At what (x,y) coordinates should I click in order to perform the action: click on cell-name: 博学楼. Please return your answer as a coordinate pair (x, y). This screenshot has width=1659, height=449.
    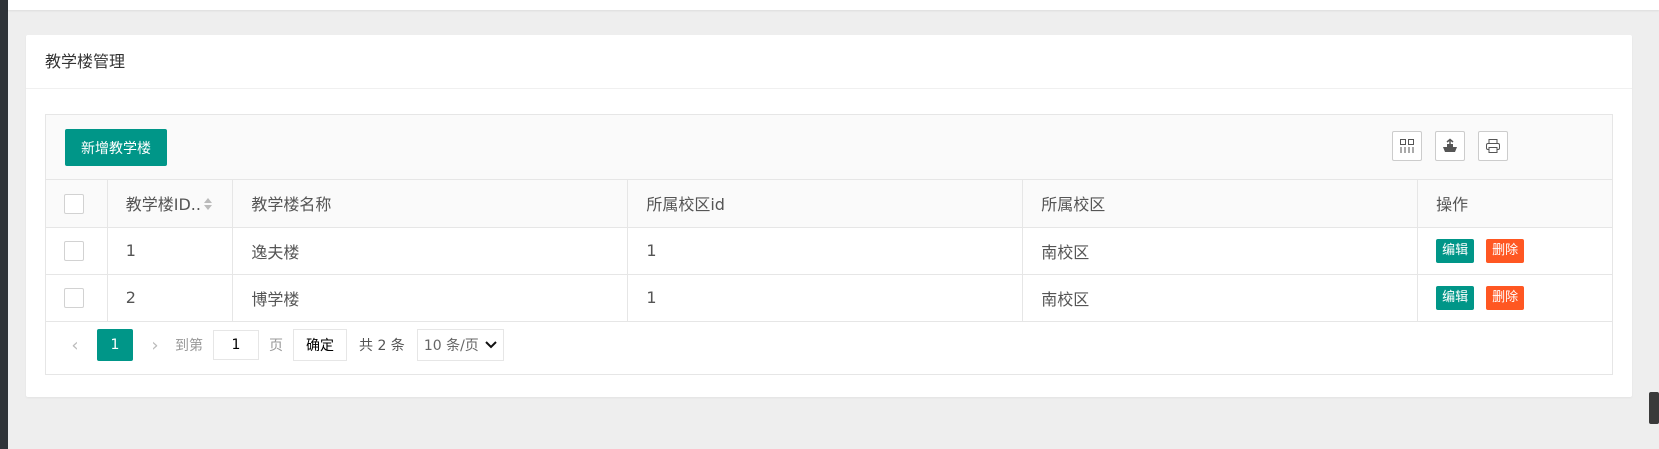
    Looking at the image, I should click on (430, 298).